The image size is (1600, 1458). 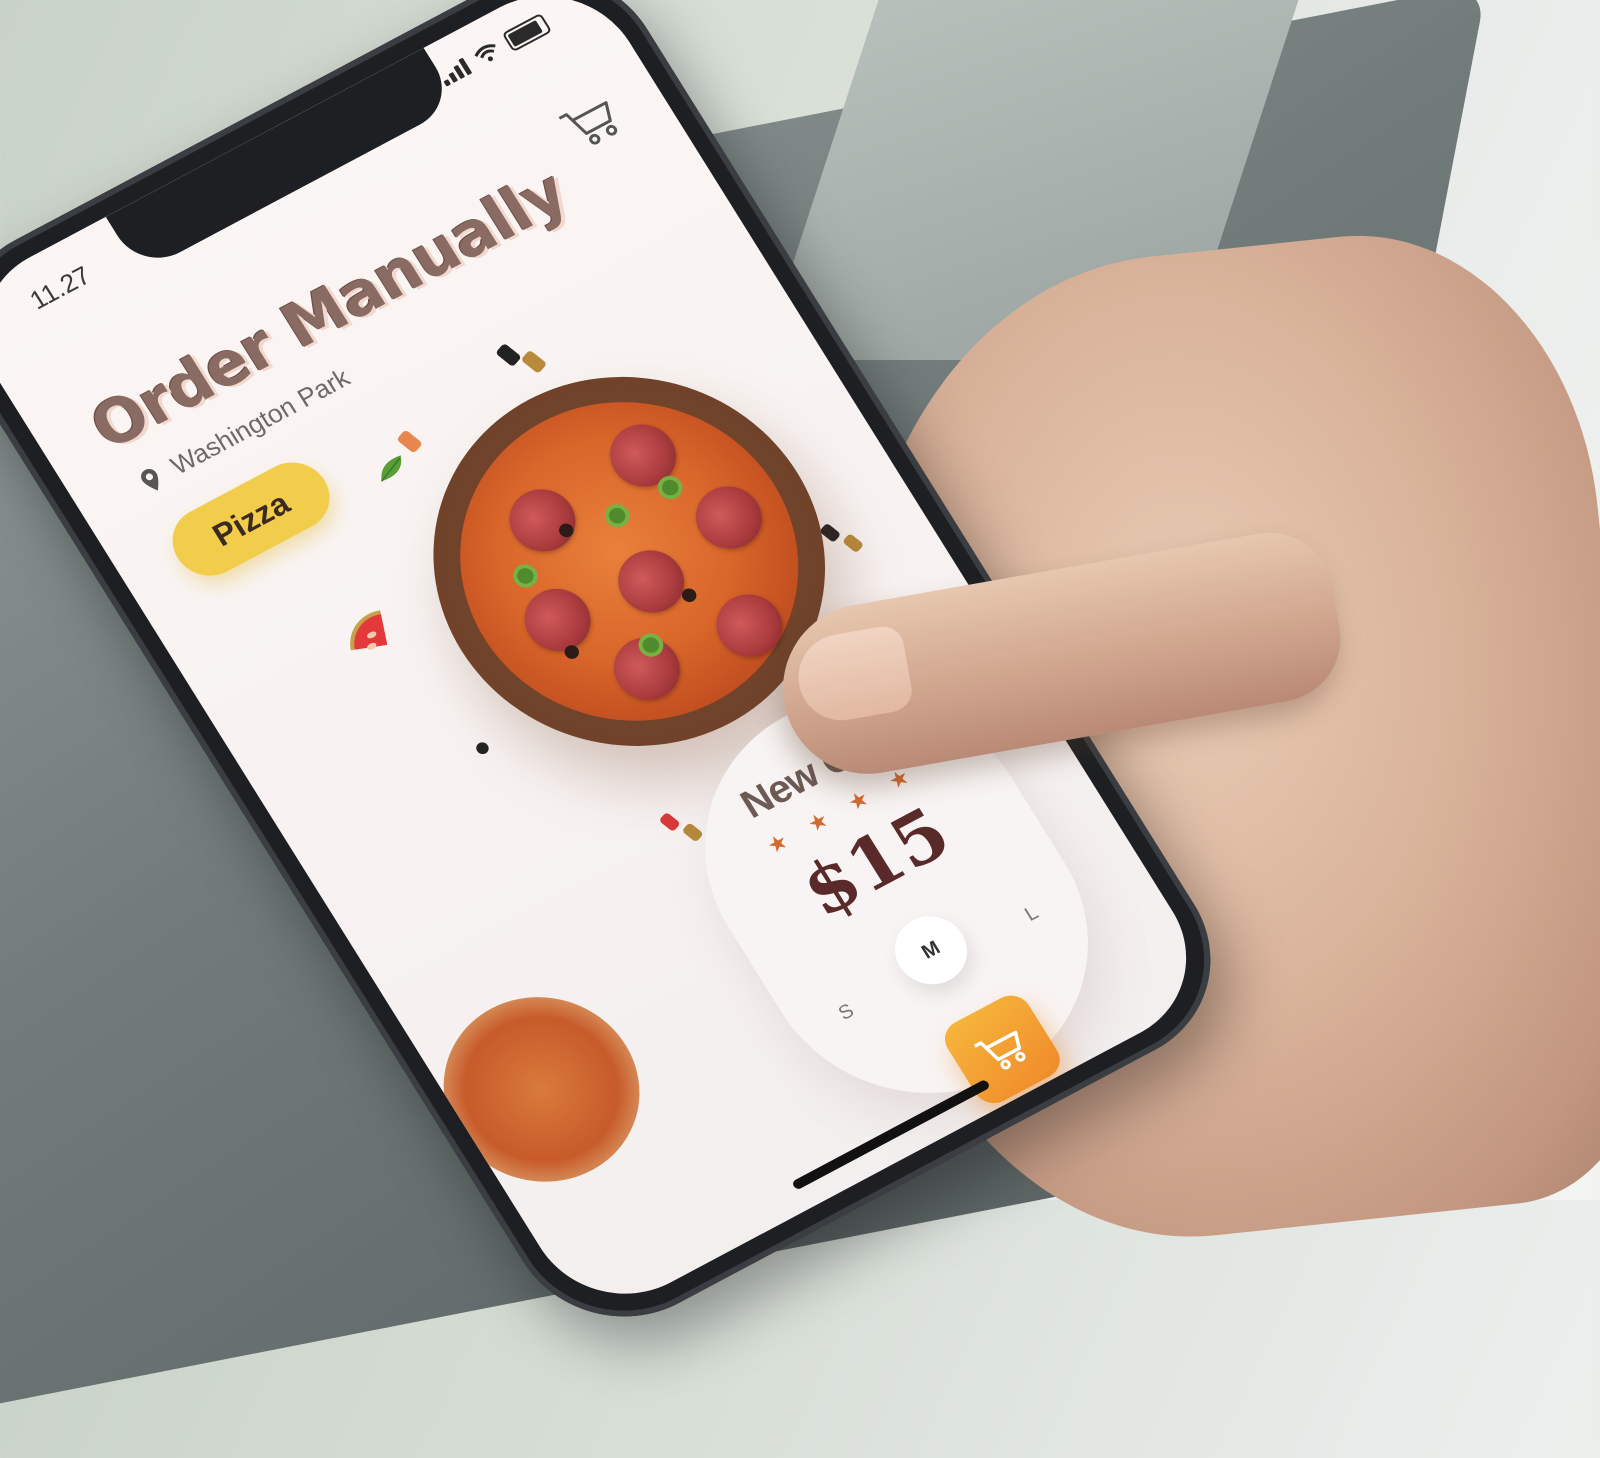 I want to click on leaf-icon, so click(x=391, y=468).